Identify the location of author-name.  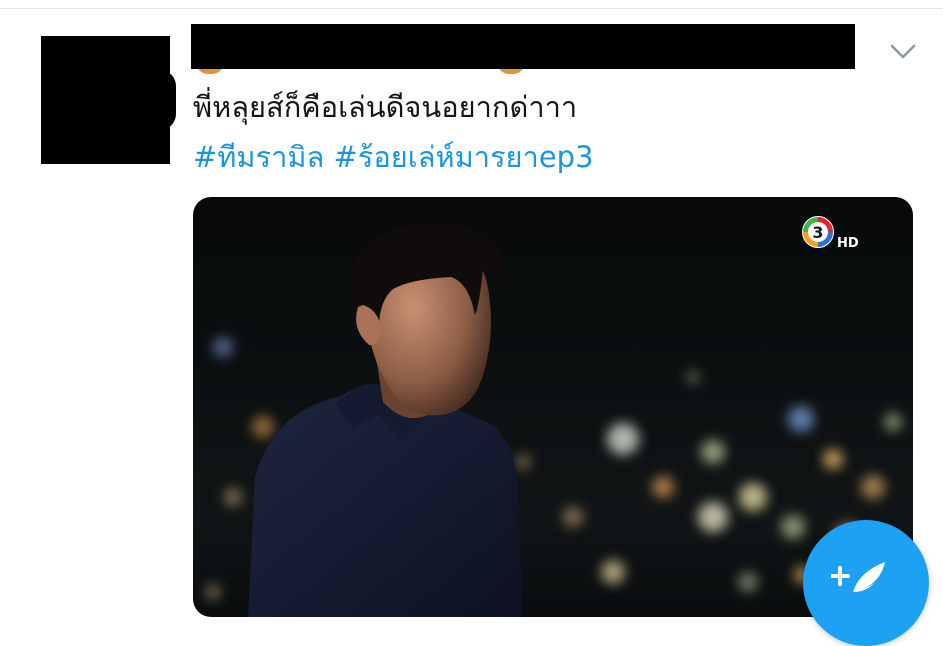
(523, 46).